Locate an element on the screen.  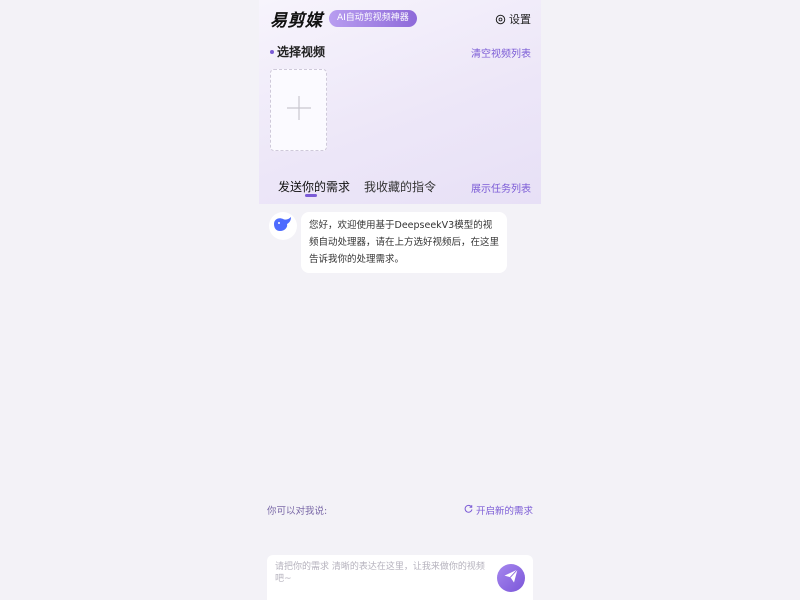
refresh-icon is located at coordinates (468, 510).